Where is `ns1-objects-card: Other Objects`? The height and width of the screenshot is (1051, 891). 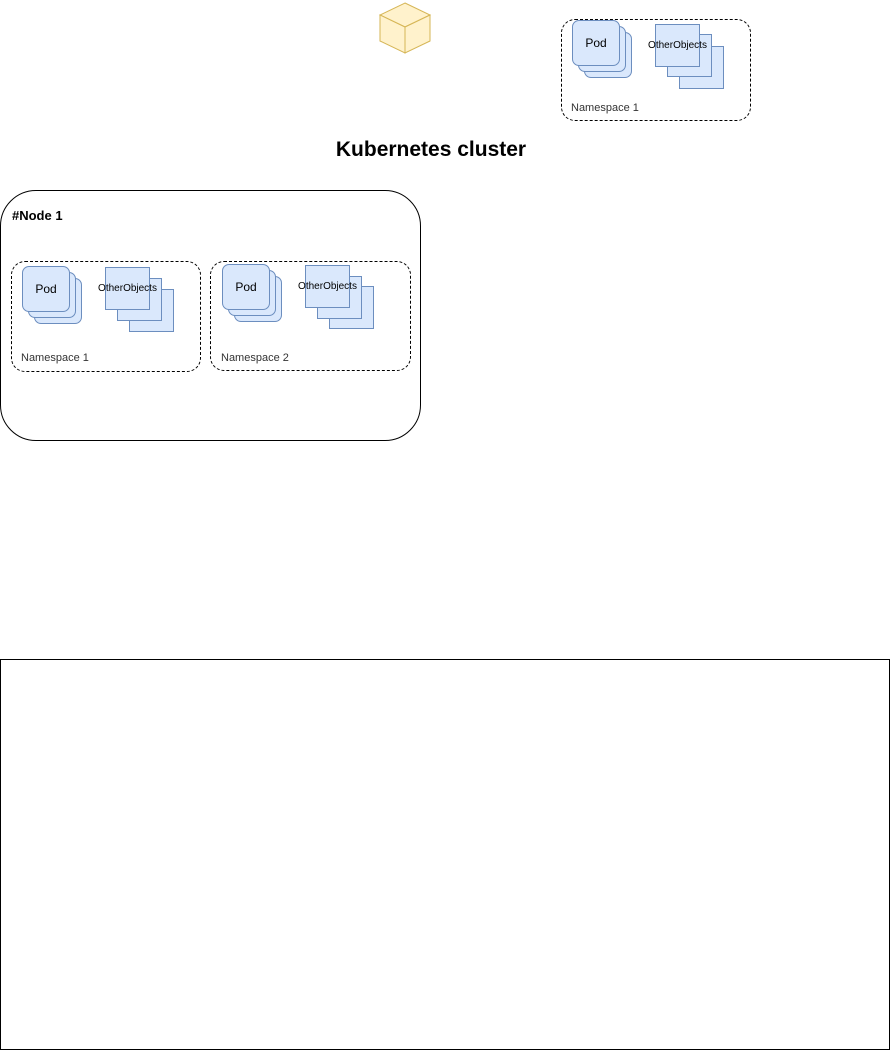
ns1-objects-card: Other Objects is located at coordinates (127, 288).